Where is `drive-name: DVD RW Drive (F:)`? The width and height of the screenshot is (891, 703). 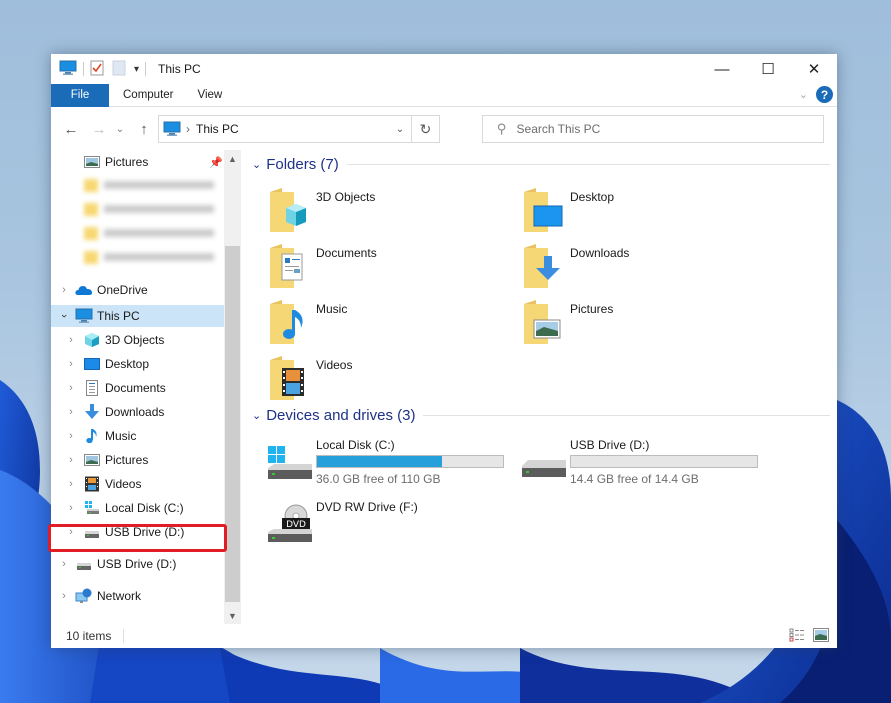 drive-name: DVD RW Drive (F:) is located at coordinates (367, 507).